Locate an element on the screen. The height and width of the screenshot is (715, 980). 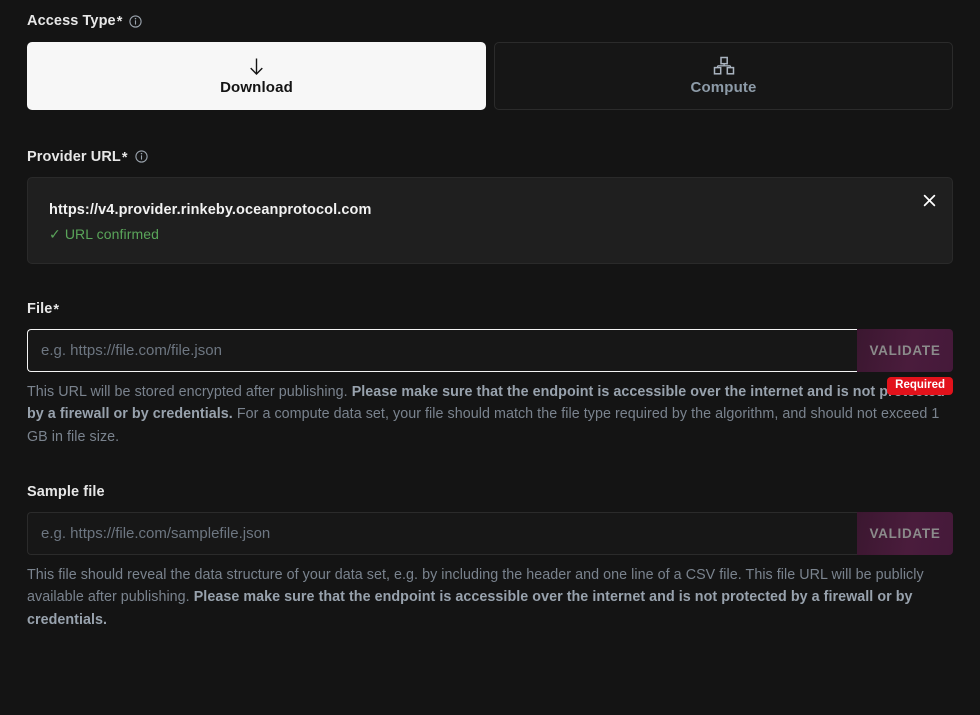
hierarchy-boxes-icon is located at coordinates (724, 66).